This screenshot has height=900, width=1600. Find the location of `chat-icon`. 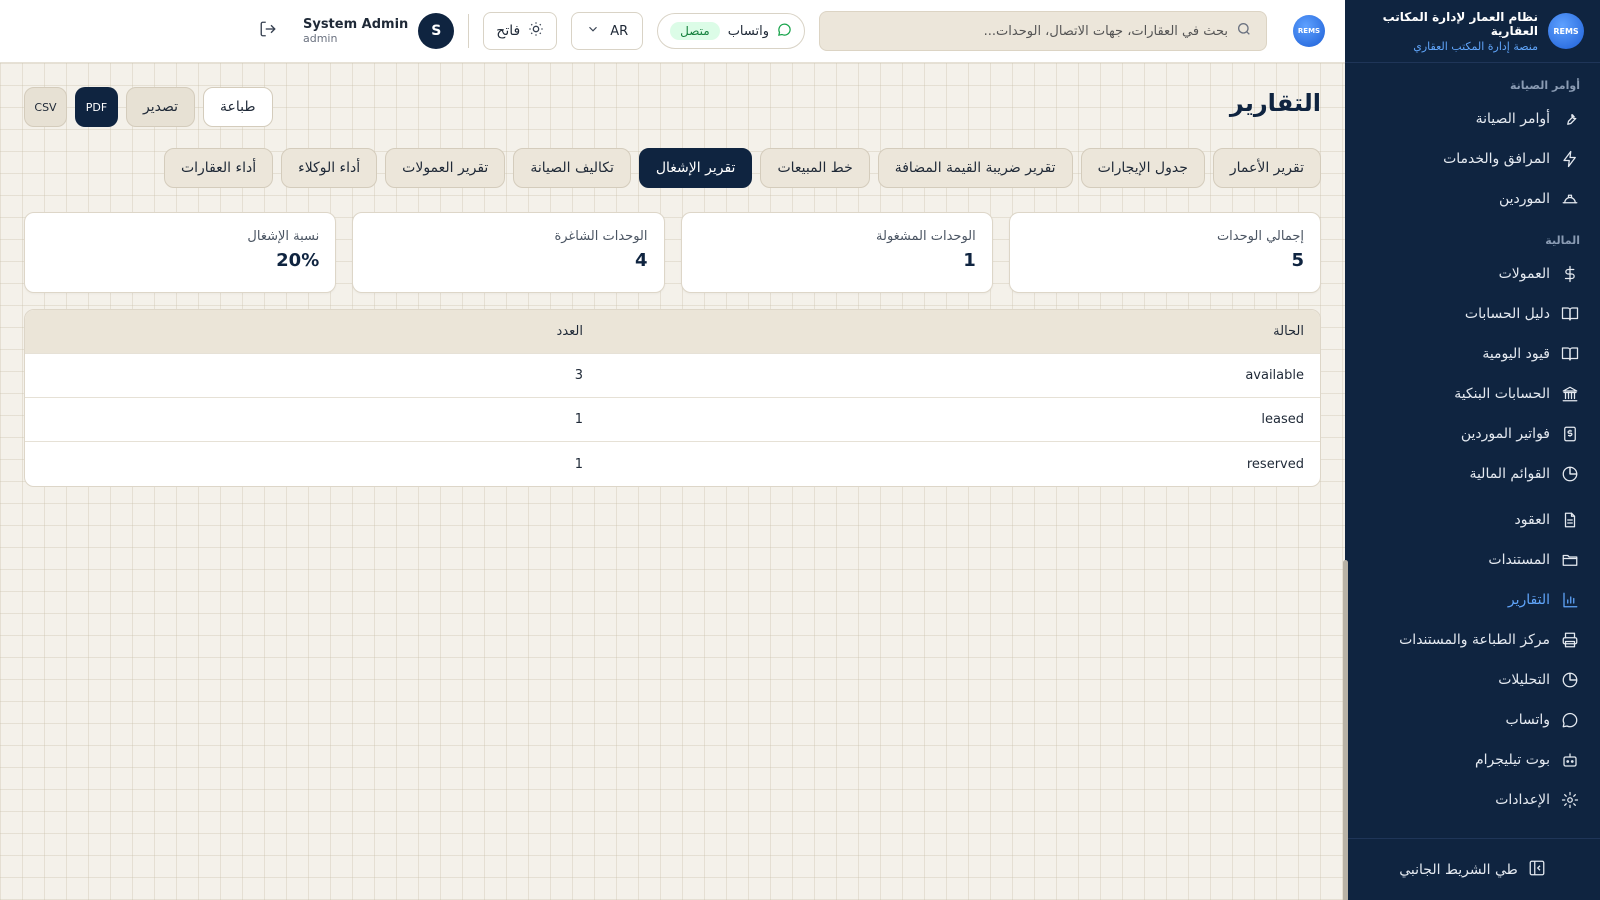

chat-icon is located at coordinates (1570, 720).